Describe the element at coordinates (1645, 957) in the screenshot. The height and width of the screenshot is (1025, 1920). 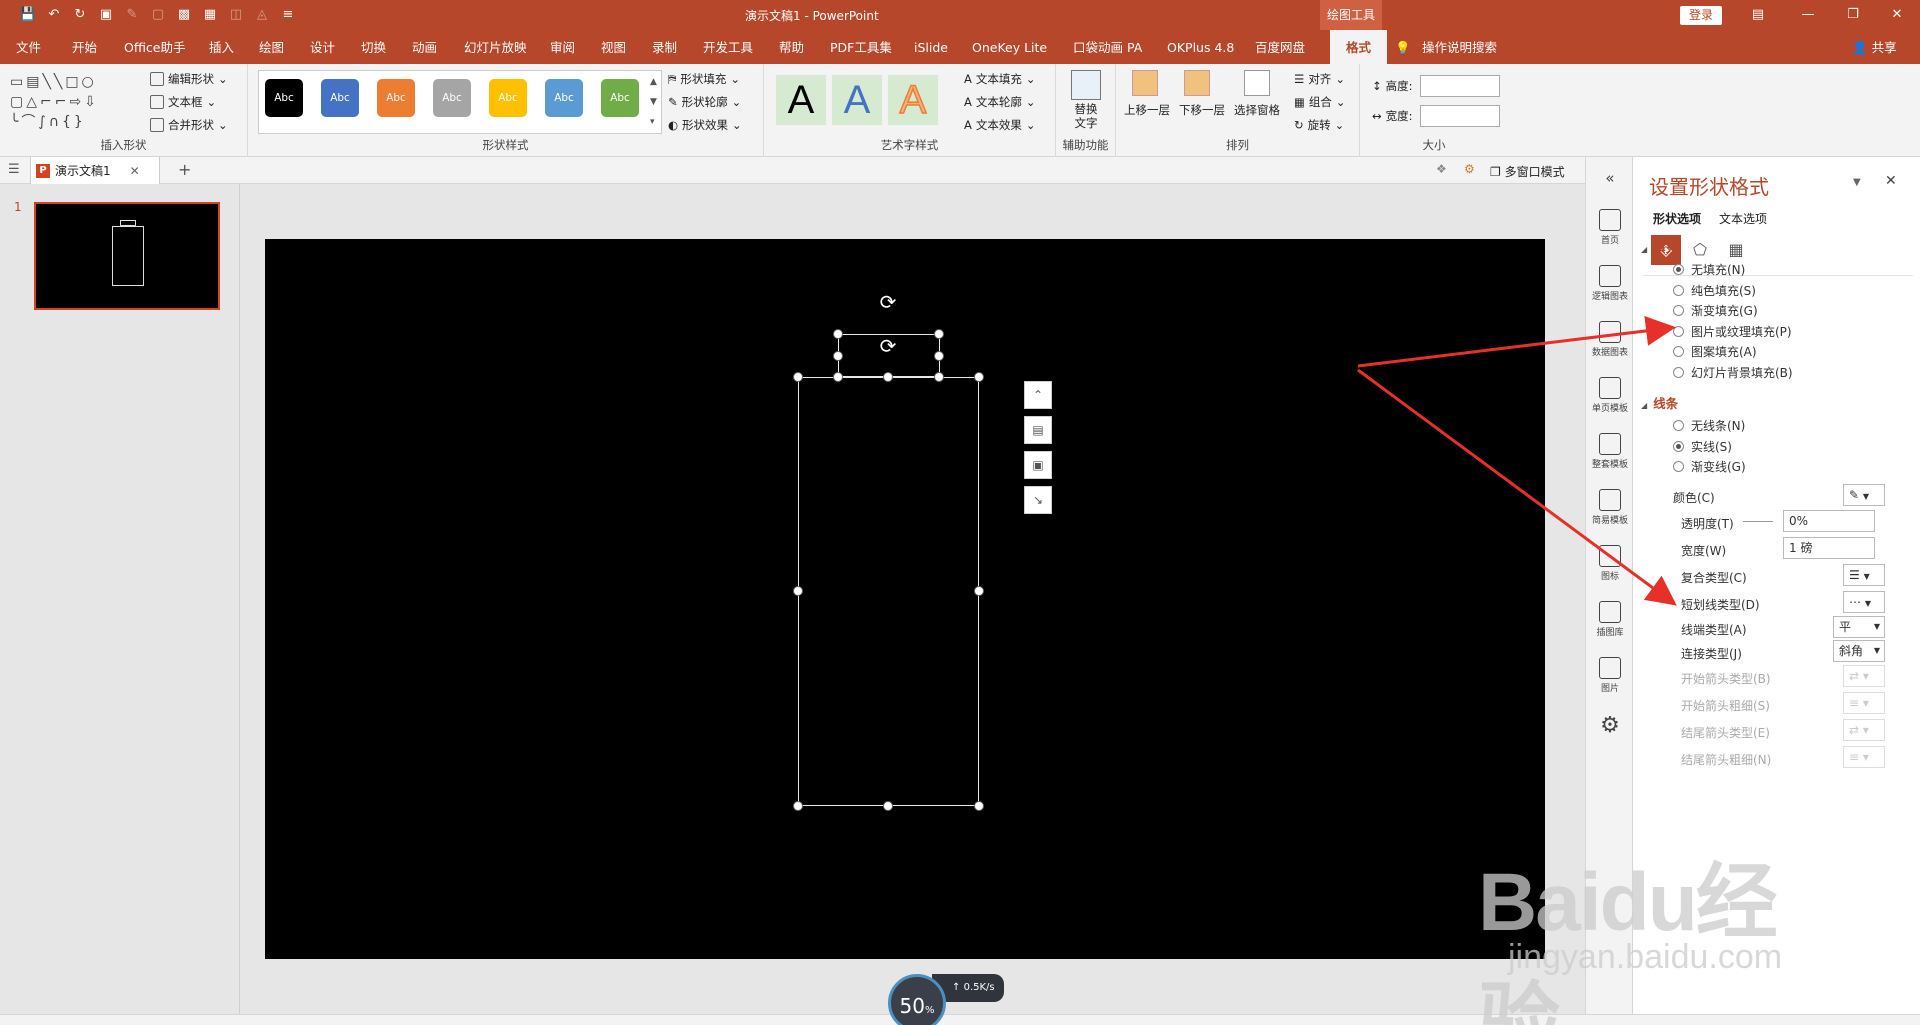
I see `watermark-url: jingyan.baidu.com` at that location.